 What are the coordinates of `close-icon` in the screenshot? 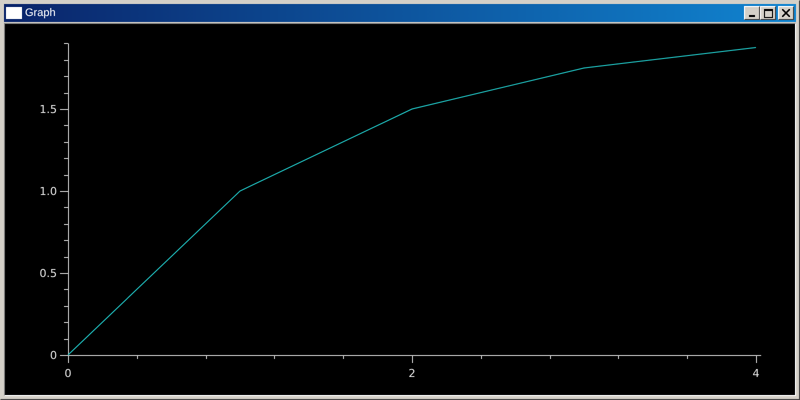 It's located at (786, 13).